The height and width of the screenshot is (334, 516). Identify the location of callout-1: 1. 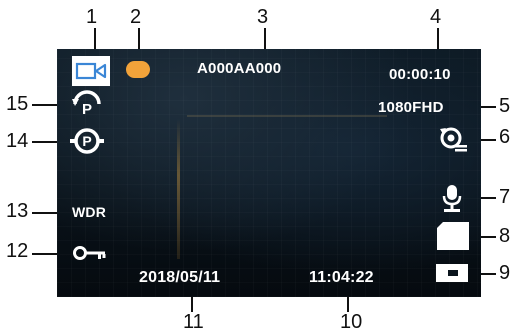
(92, 17).